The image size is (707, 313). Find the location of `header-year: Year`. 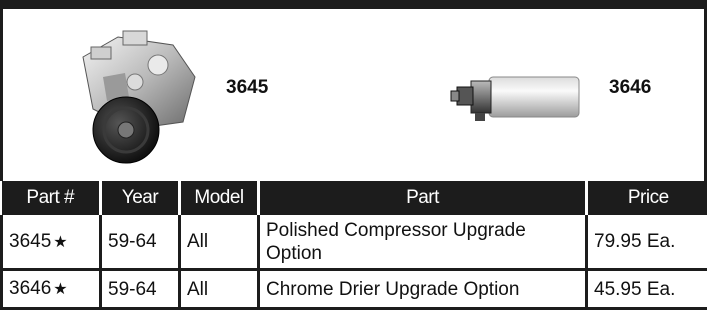

header-year: Year is located at coordinates (139, 198).